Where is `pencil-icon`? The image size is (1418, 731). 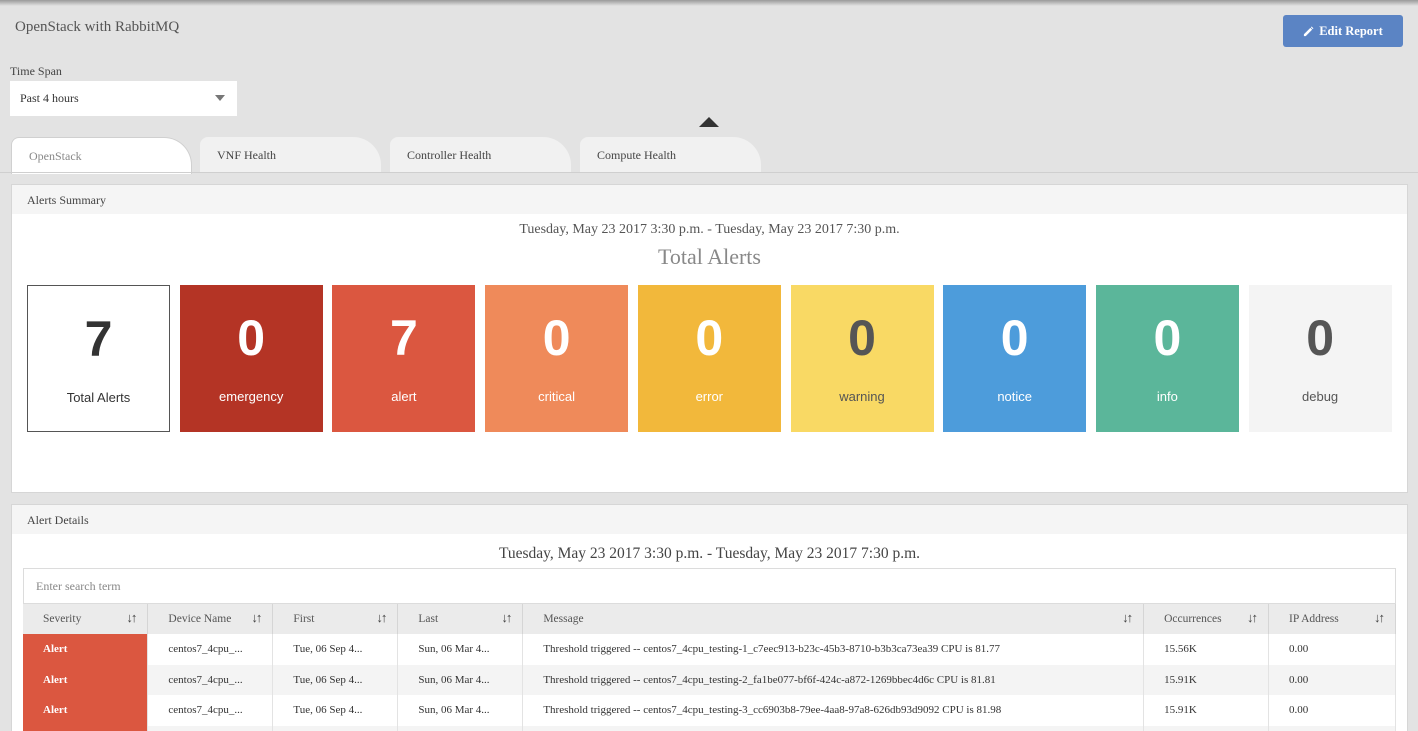
pencil-icon is located at coordinates (1309, 31).